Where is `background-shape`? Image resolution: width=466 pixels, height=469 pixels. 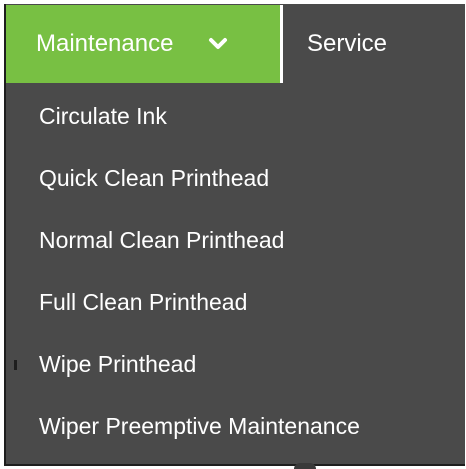
background-shape is located at coordinates (305, 466).